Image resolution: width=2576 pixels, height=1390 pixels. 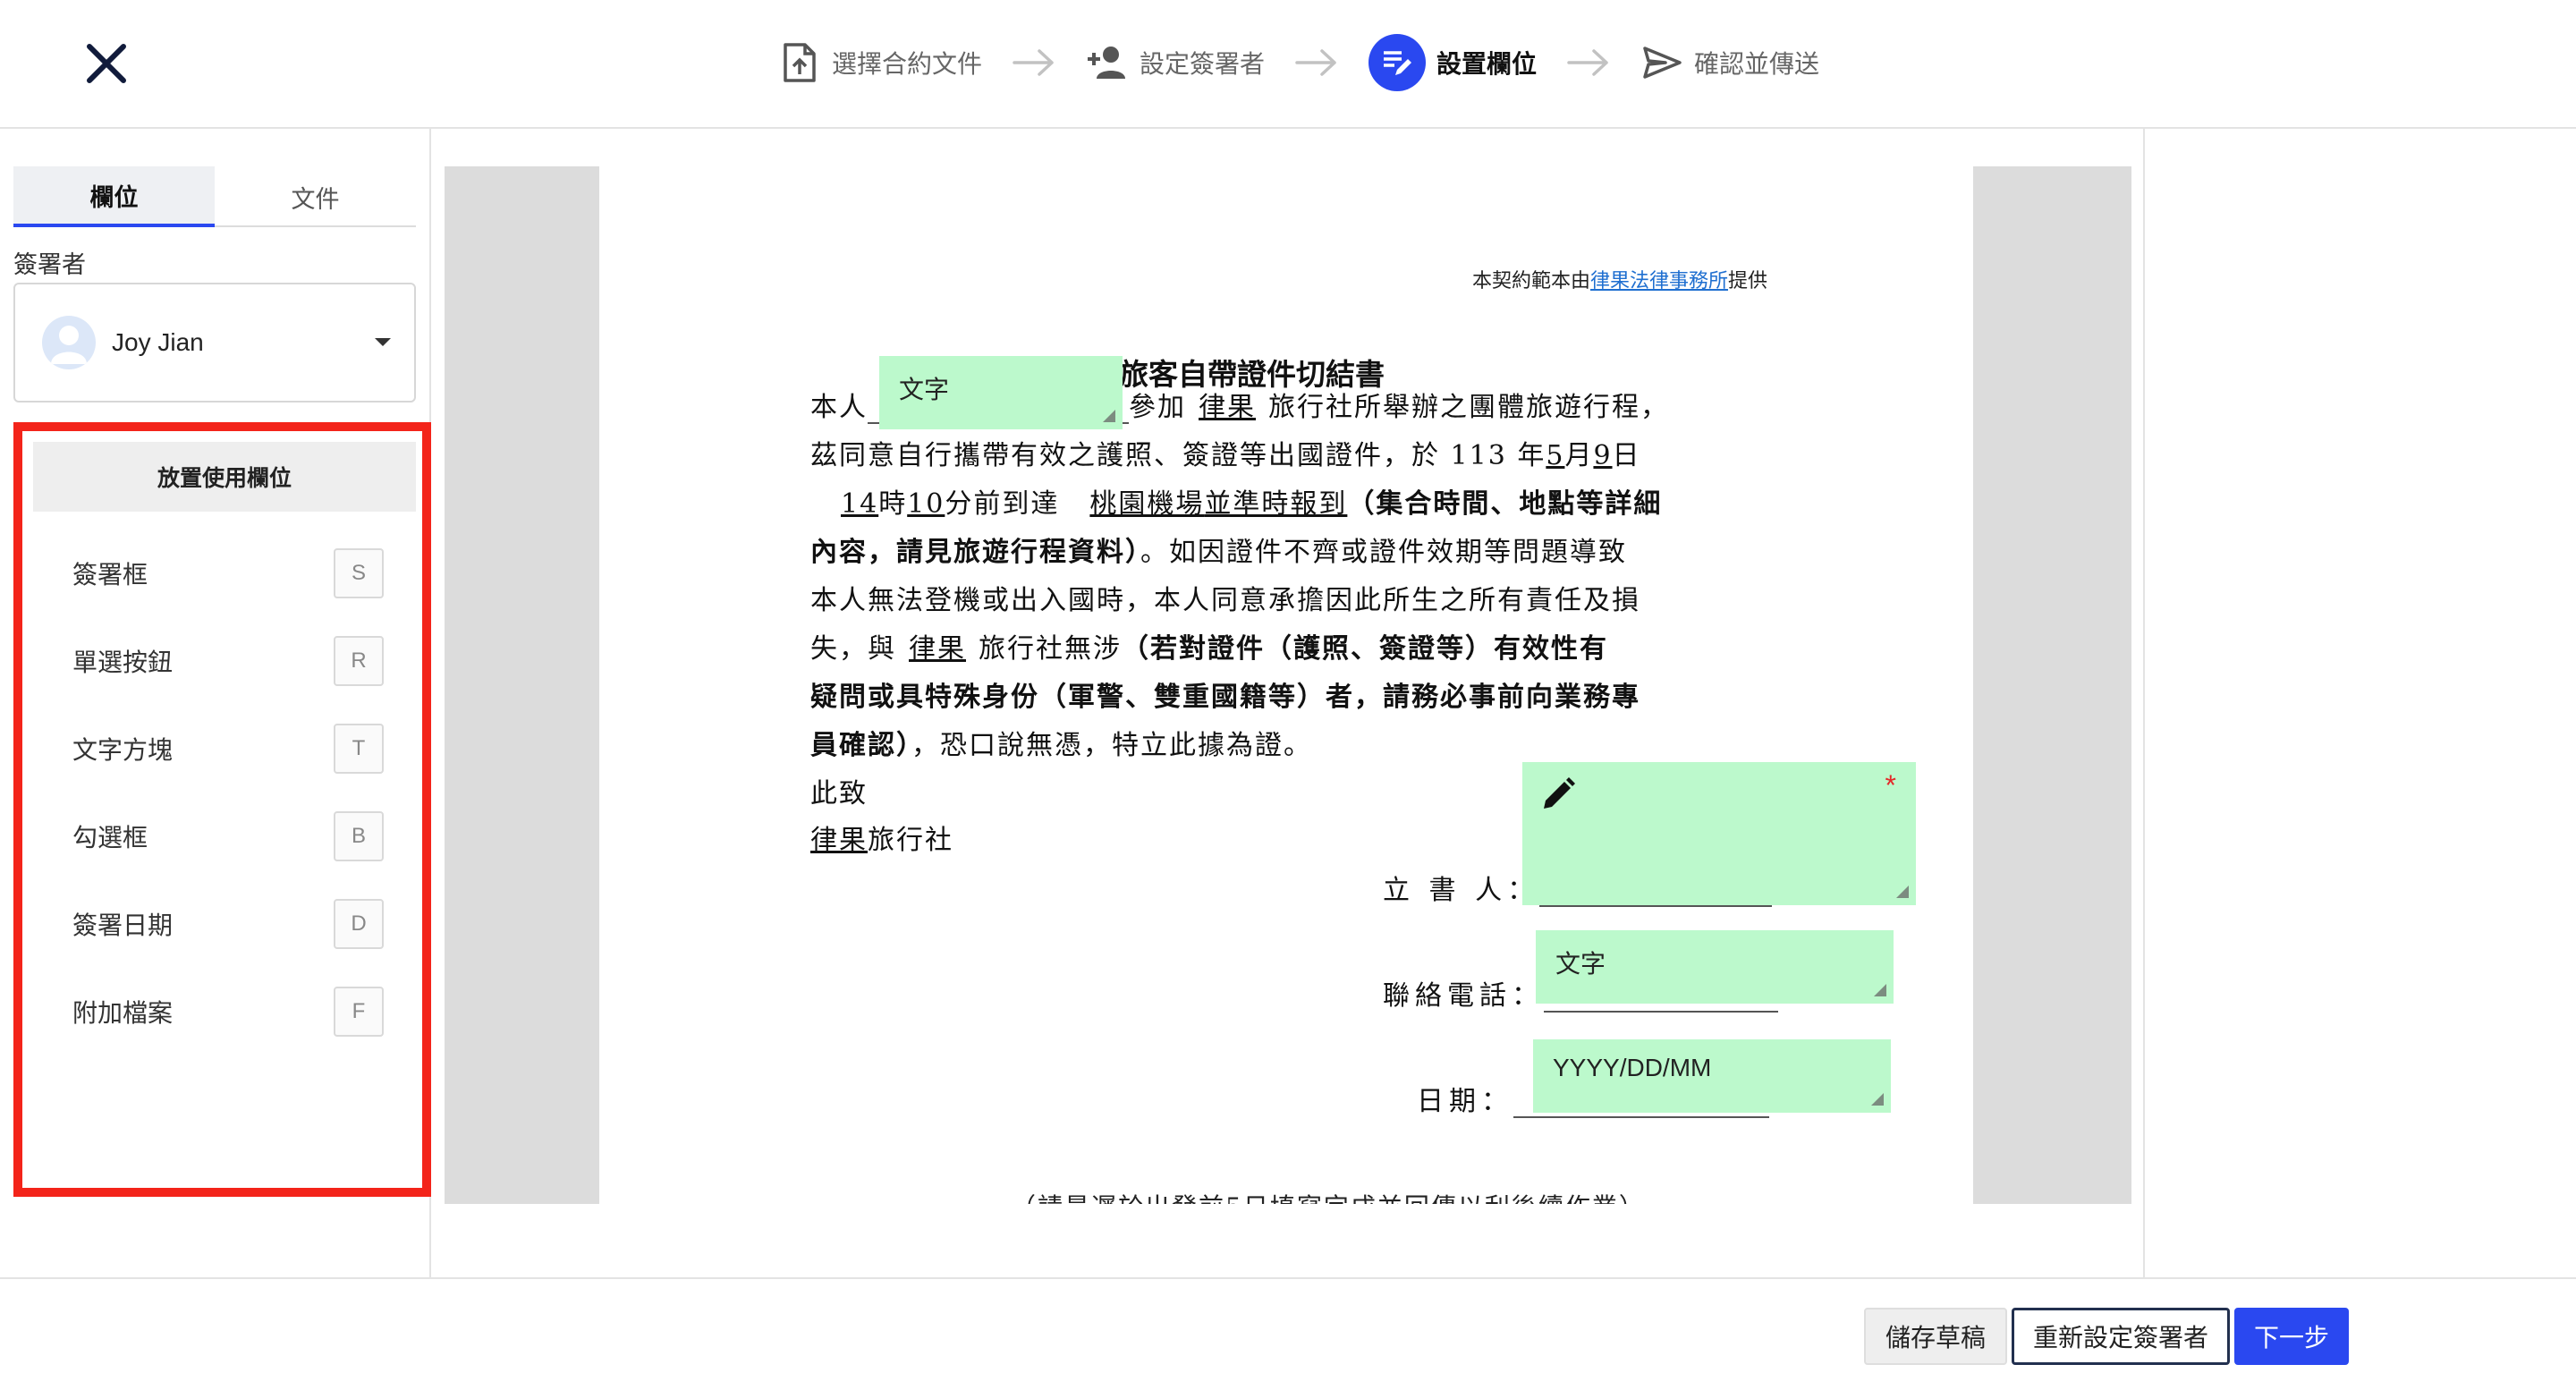 I want to click on placed-signature-field: *, so click(x=1719, y=833).